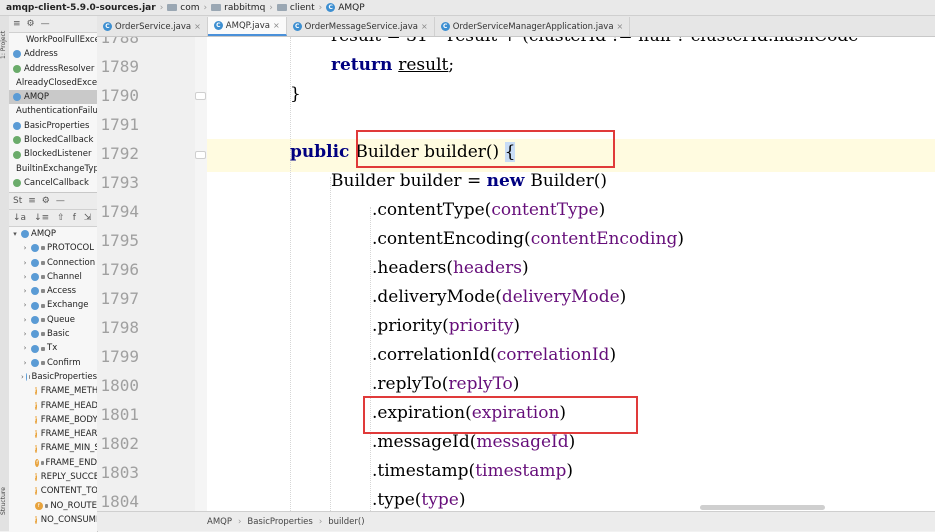 Image resolution: width=935 pixels, height=532 pixels. Describe the element at coordinates (4, 501) in the screenshot. I see `structure-tool-tab: Structure` at that location.